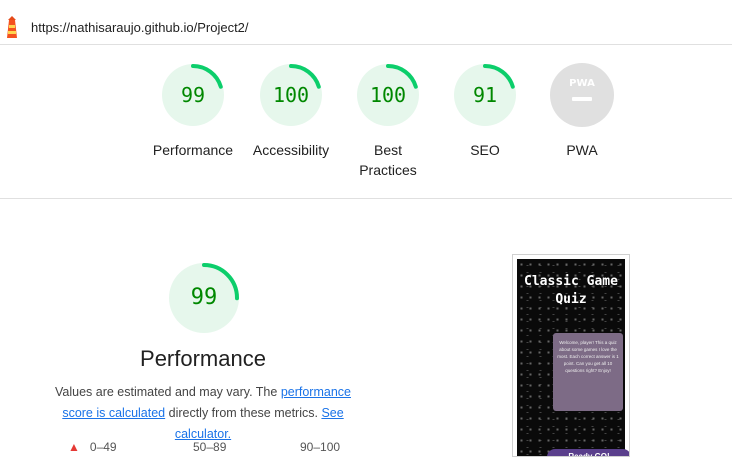 This screenshot has height=467, width=732. What do you see at coordinates (203, 358) in the screenshot?
I see `performance-title: Performance` at bounding box center [203, 358].